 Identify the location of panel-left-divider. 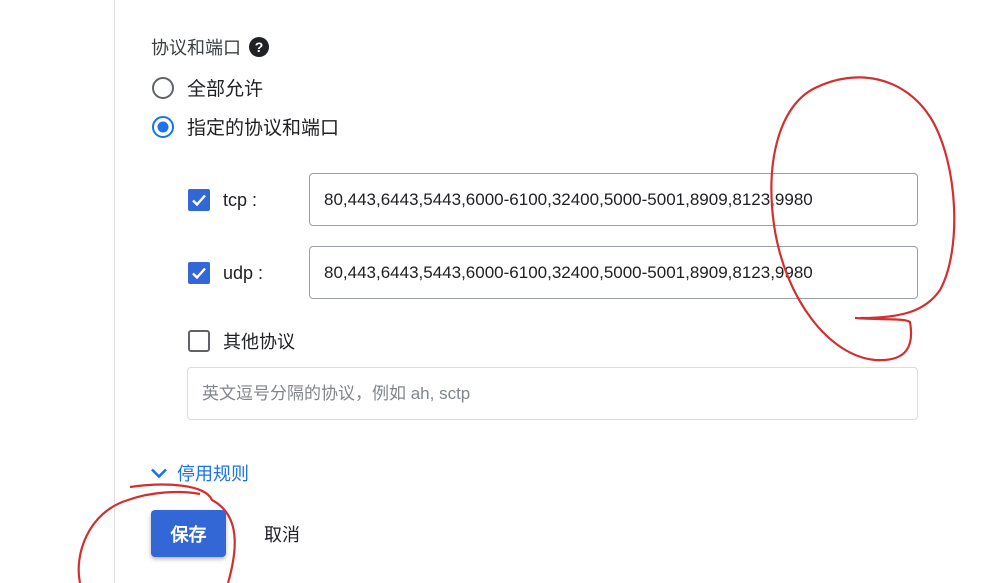
(114, 291).